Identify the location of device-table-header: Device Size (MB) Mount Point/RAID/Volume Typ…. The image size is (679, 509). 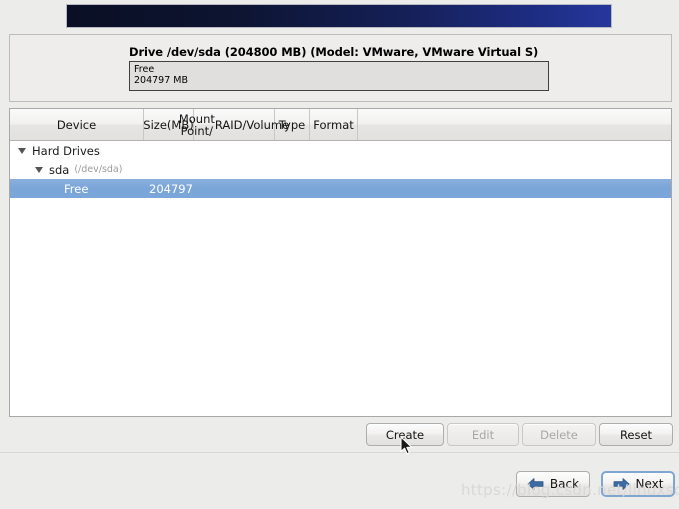
(340, 125).